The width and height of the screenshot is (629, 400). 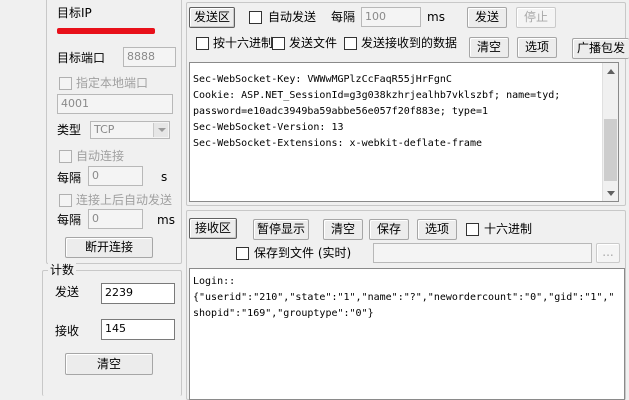 What do you see at coordinates (164, 177) in the screenshot?
I see `interval1-unit: s` at bounding box center [164, 177].